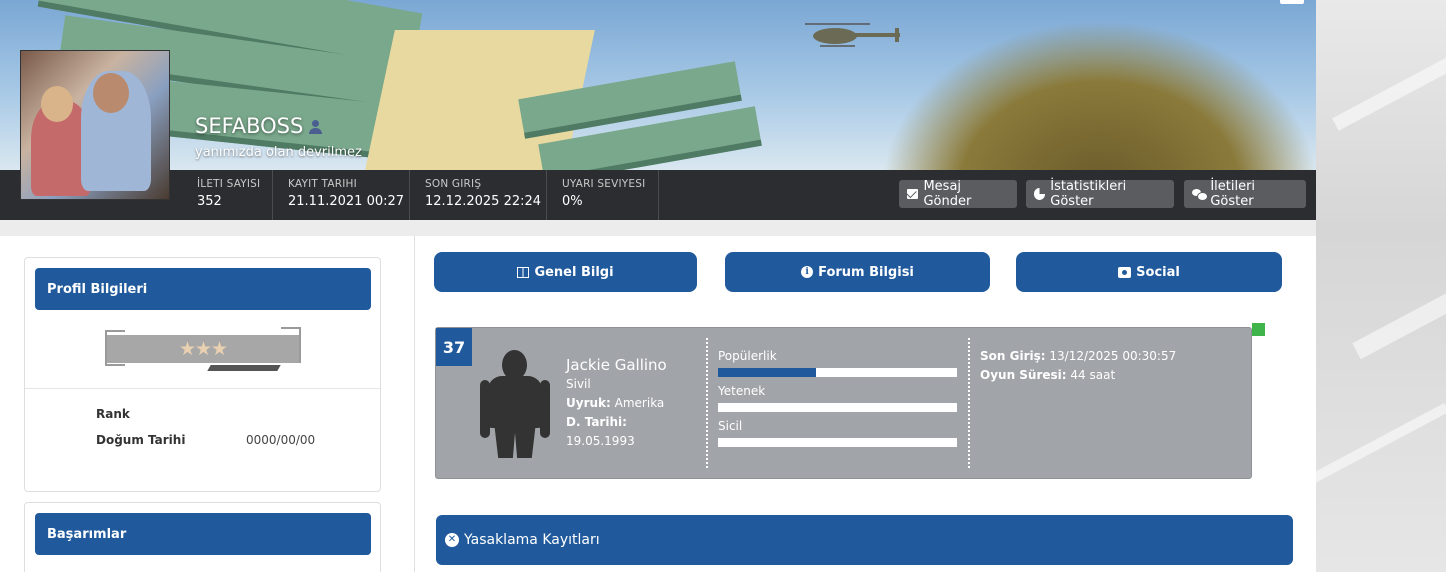 The height and width of the screenshot is (572, 1446). I want to click on profile-tagline: yanımızda olan devrilmez, so click(278, 152).